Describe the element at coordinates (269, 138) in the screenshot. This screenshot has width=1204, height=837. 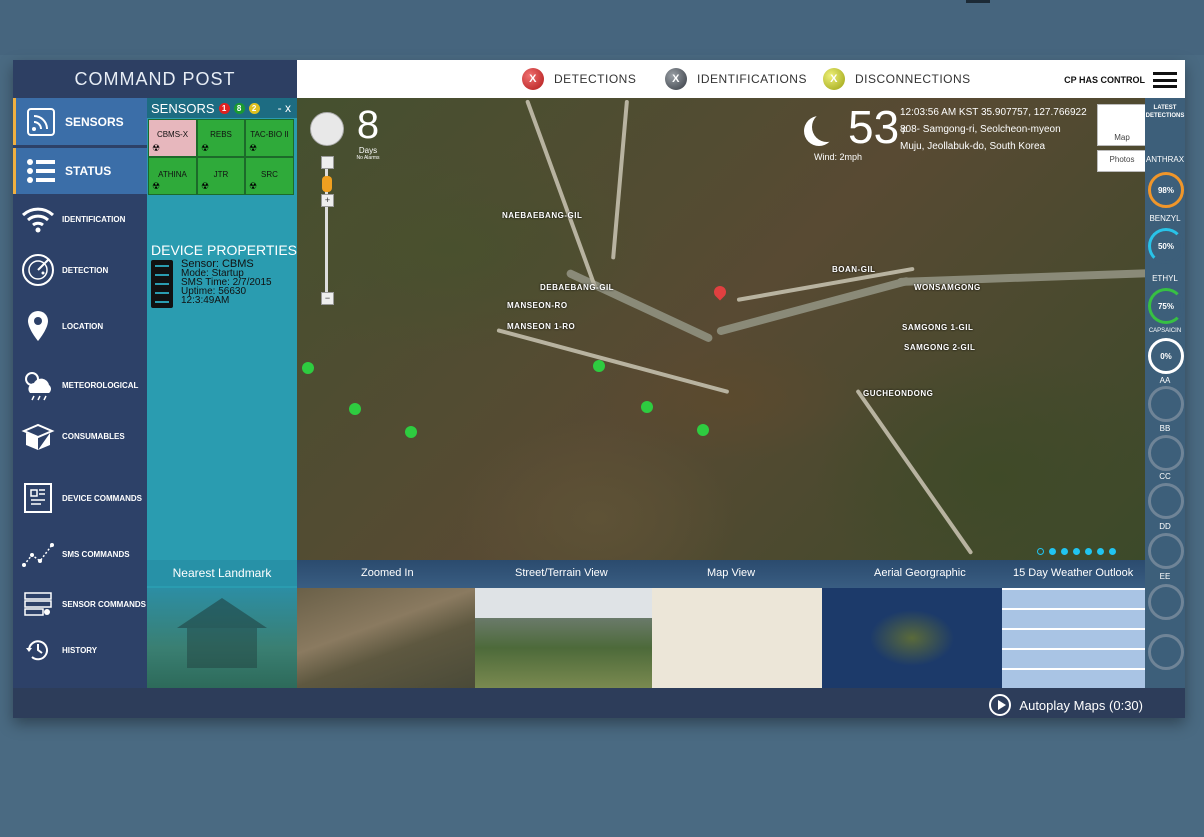
I see `sensor-cell-tac-bio: TAC-BIO II ☢` at that location.